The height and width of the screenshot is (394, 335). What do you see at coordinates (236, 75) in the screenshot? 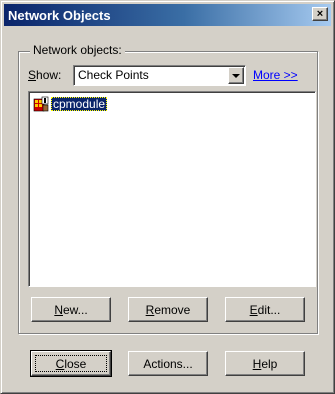
I see `dropdown-arrow-icon` at bounding box center [236, 75].